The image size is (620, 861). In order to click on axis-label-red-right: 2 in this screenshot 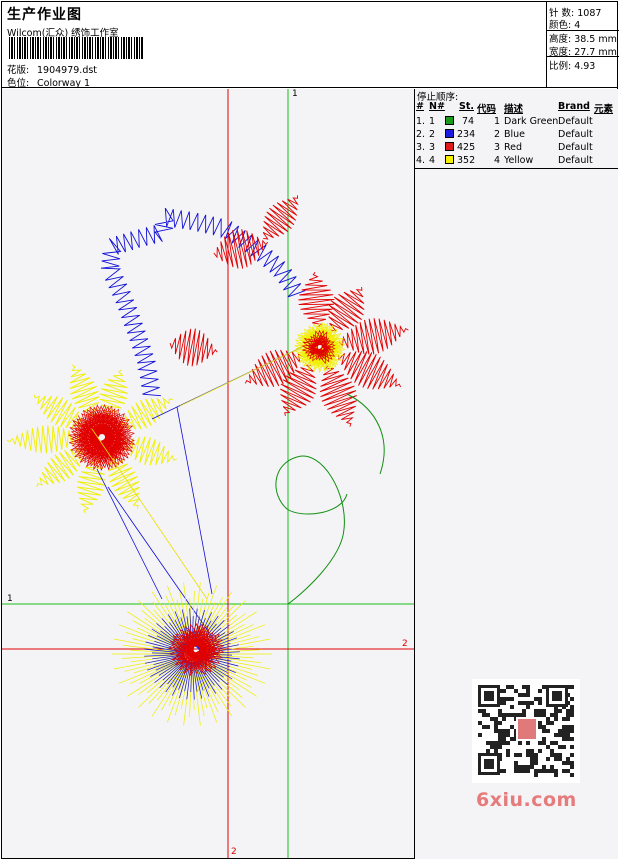, I will do `click(405, 644)`.